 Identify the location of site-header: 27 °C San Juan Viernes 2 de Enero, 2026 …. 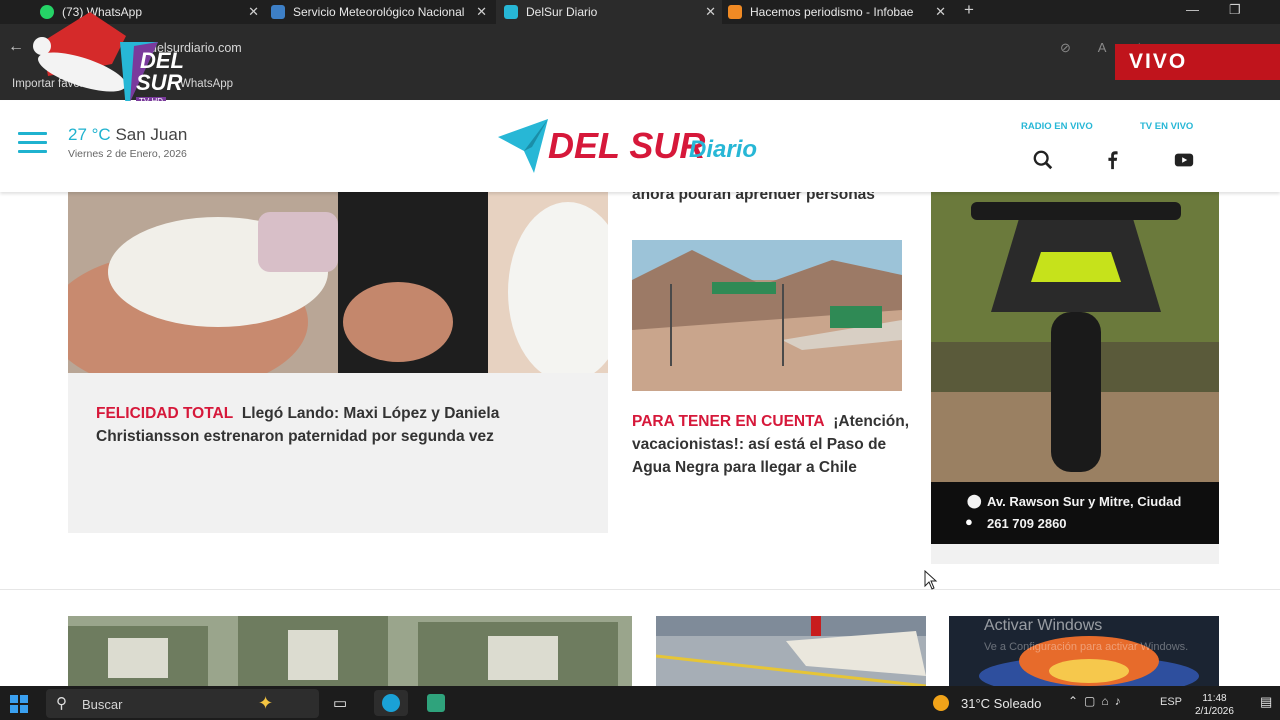
(640, 146).